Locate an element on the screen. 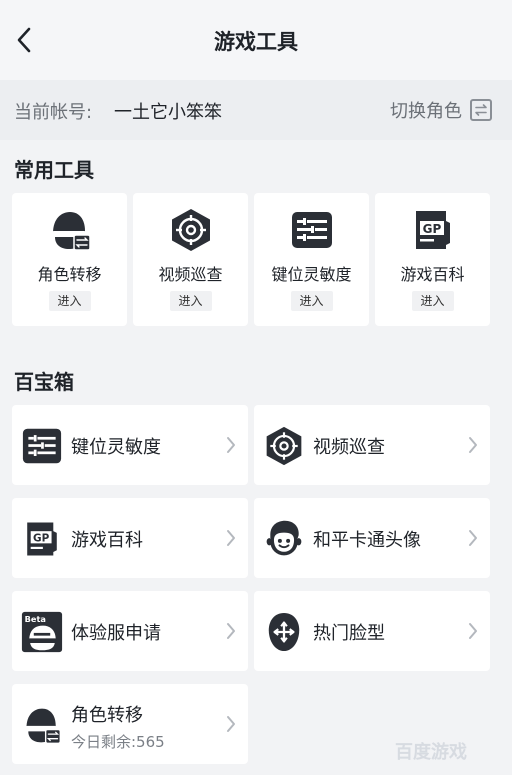 The width and height of the screenshot is (512, 775). box-item-label: 体验服申请 is located at coordinates (116, 633).